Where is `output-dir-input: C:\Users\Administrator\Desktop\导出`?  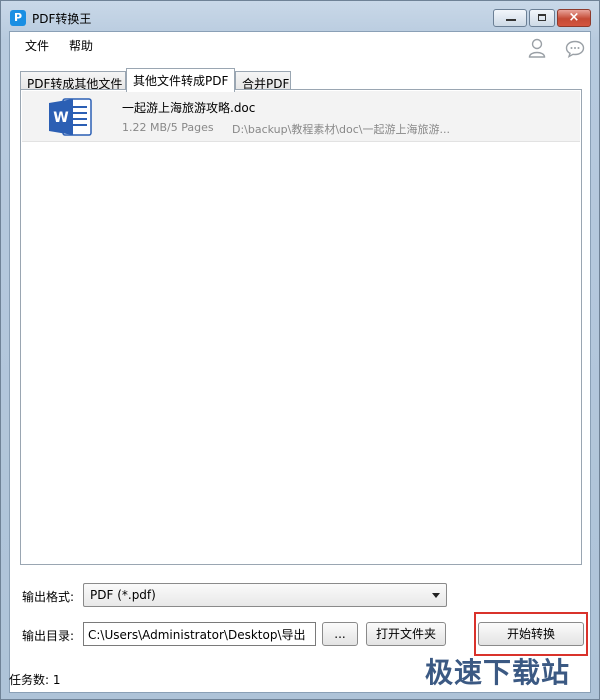
output-dir-input: C:\Users\Administrator\Desktop\导出 is located at coordinates (199, 634).